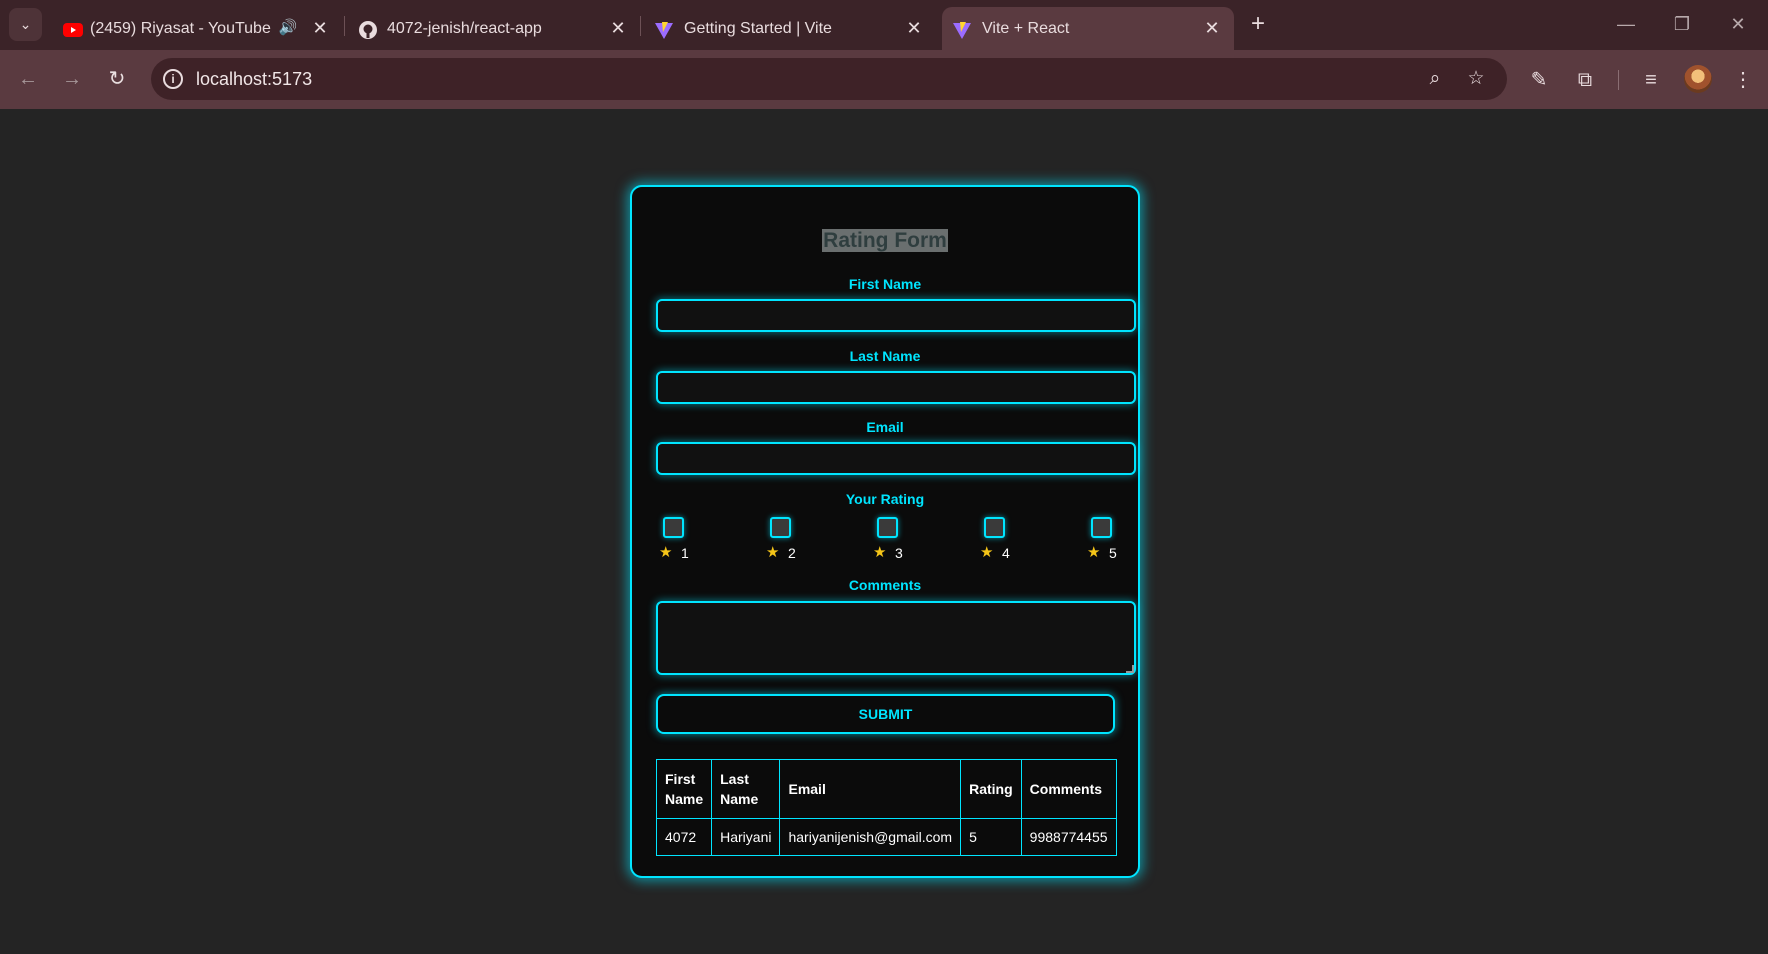 The height and width of the screenshot is (954, 1768). I want to click on back-button: ←, so click(28, 79).